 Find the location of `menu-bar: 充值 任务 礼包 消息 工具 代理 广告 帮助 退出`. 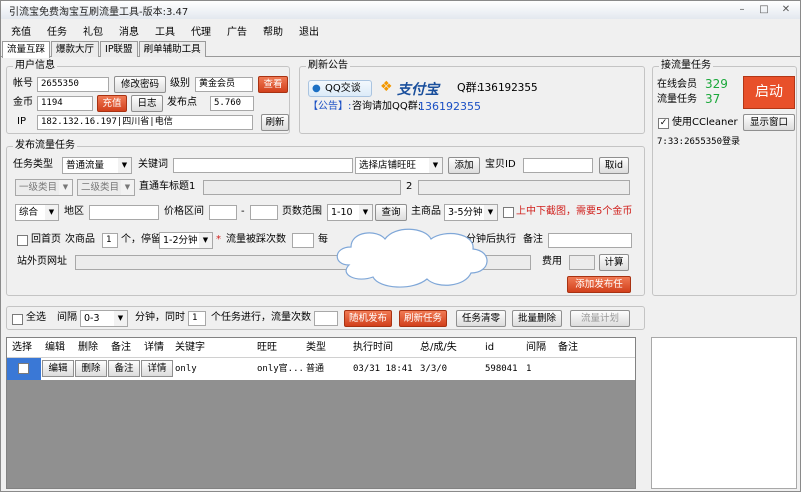

menu-bar: 充值 任务 礼包 消息 工具 代理 广告 帮助 退出 is located at coordinates (400, 30).